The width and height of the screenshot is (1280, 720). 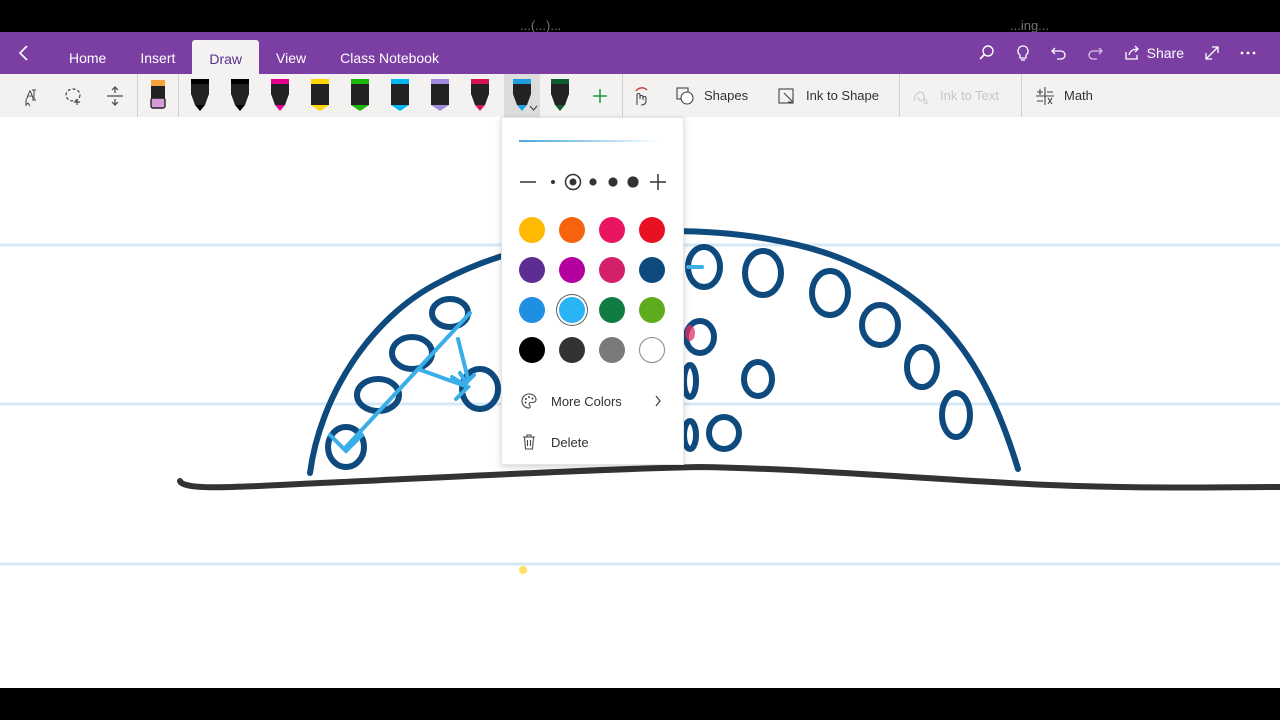 I want to click on shapes-label: Shapes, so click(x=726, y=95).